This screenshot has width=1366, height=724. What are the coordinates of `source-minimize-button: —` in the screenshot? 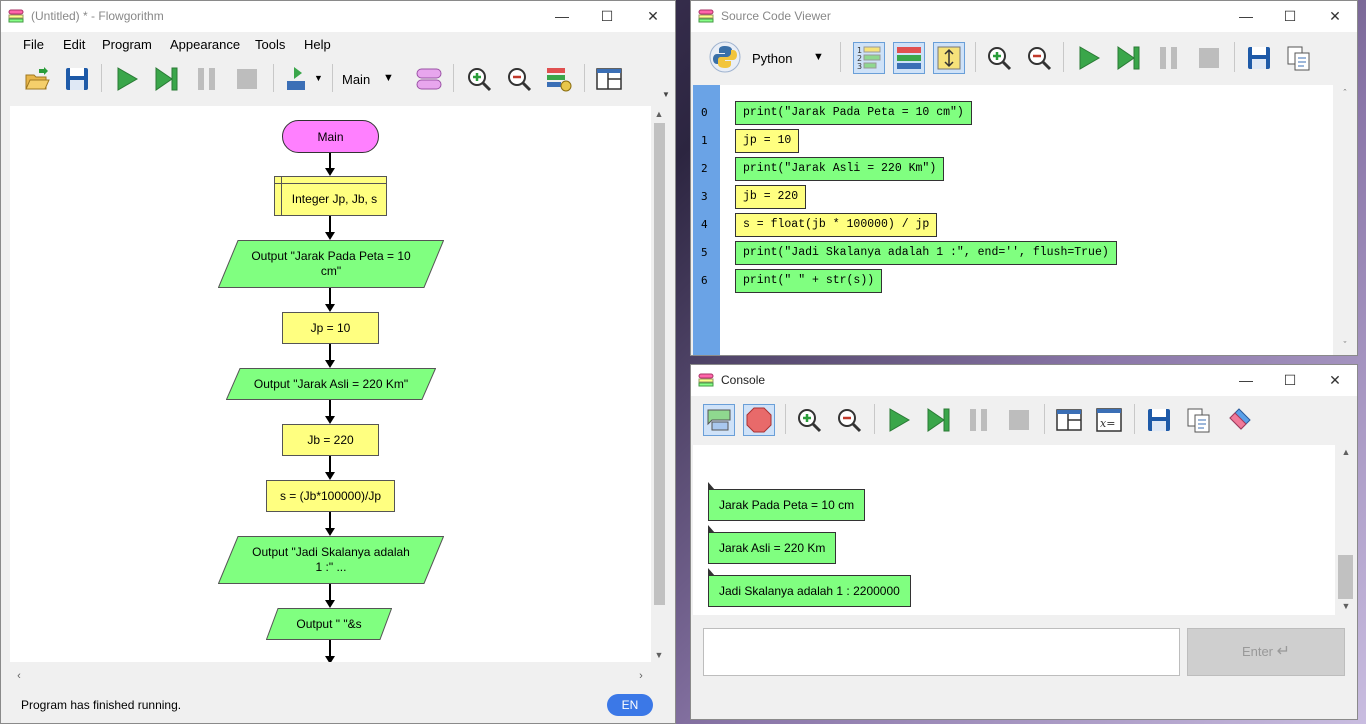 It's located at (1246, 16).